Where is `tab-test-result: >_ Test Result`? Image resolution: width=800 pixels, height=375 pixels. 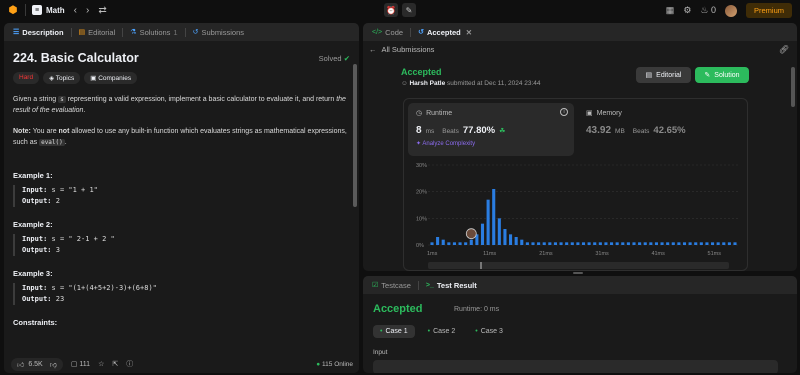
tab-test-result: >_ Test Result is located at coordinates (451, 285).